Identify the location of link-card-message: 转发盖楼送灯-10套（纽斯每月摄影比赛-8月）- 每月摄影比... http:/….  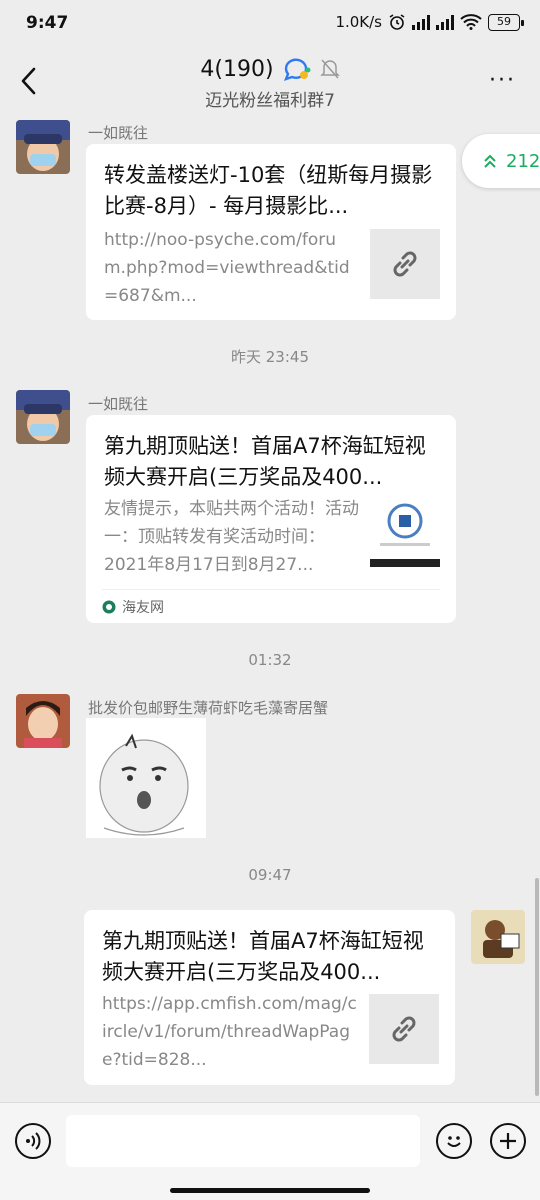
(271, 232).